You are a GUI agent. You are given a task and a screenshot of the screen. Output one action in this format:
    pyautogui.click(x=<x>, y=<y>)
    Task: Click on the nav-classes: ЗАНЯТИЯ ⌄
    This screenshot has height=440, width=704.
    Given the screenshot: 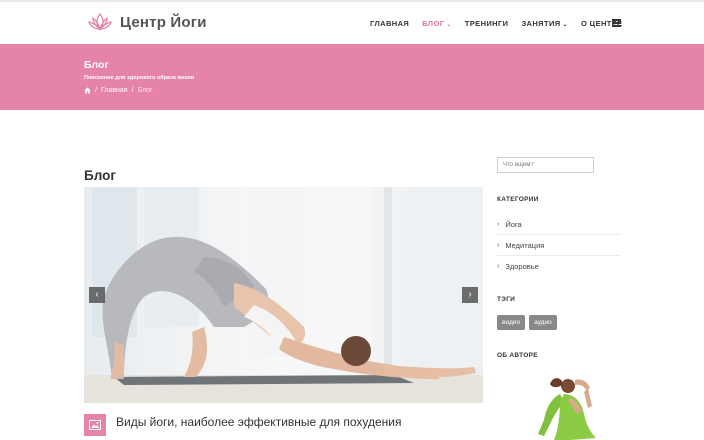 What is the action you would take?
    pyautogui.click(x=544, y=23)
    